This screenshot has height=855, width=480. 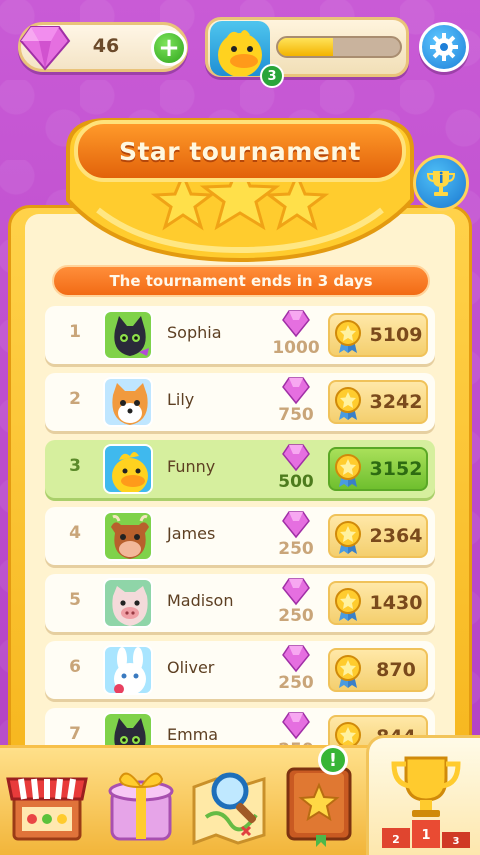 I want to click on star-book-icon, so click(x=319, y=807).